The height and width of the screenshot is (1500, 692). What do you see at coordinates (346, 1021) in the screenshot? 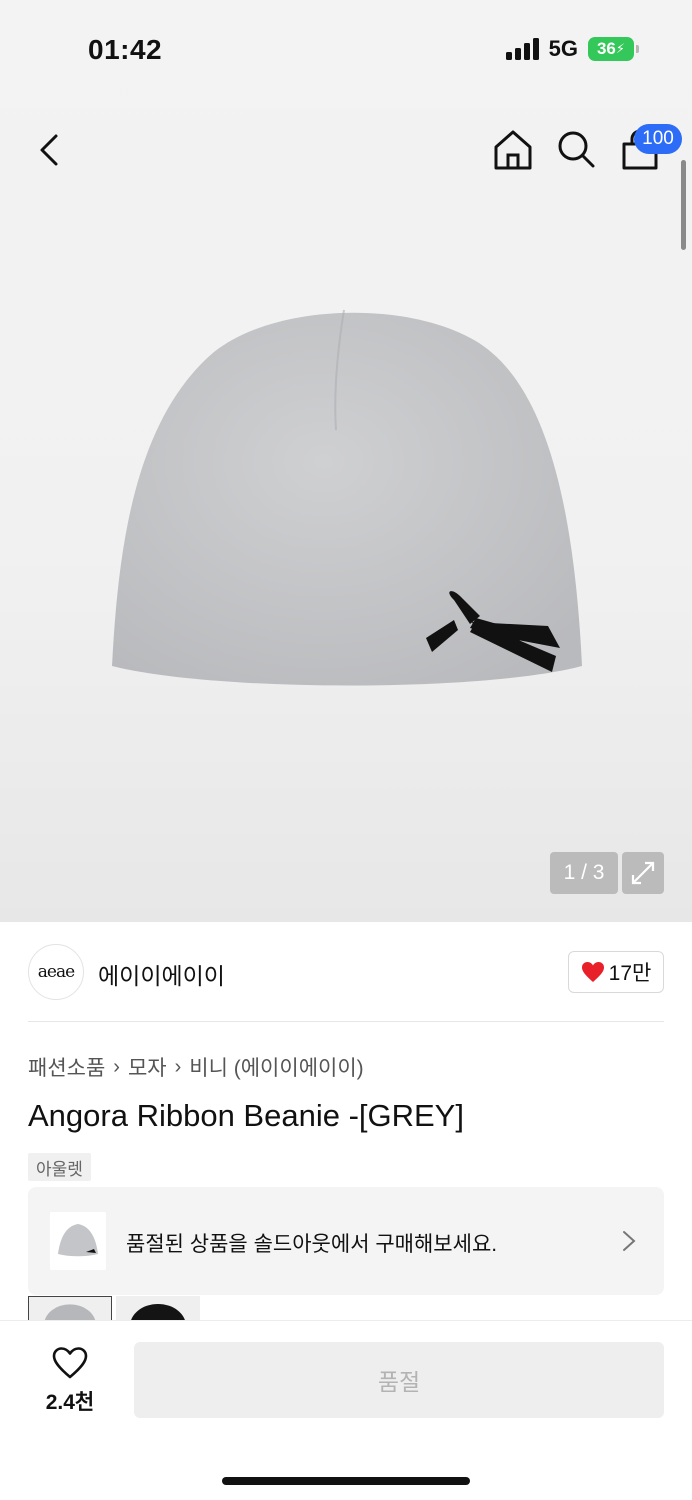
I see `divider` at bounding box center [346, 1021].